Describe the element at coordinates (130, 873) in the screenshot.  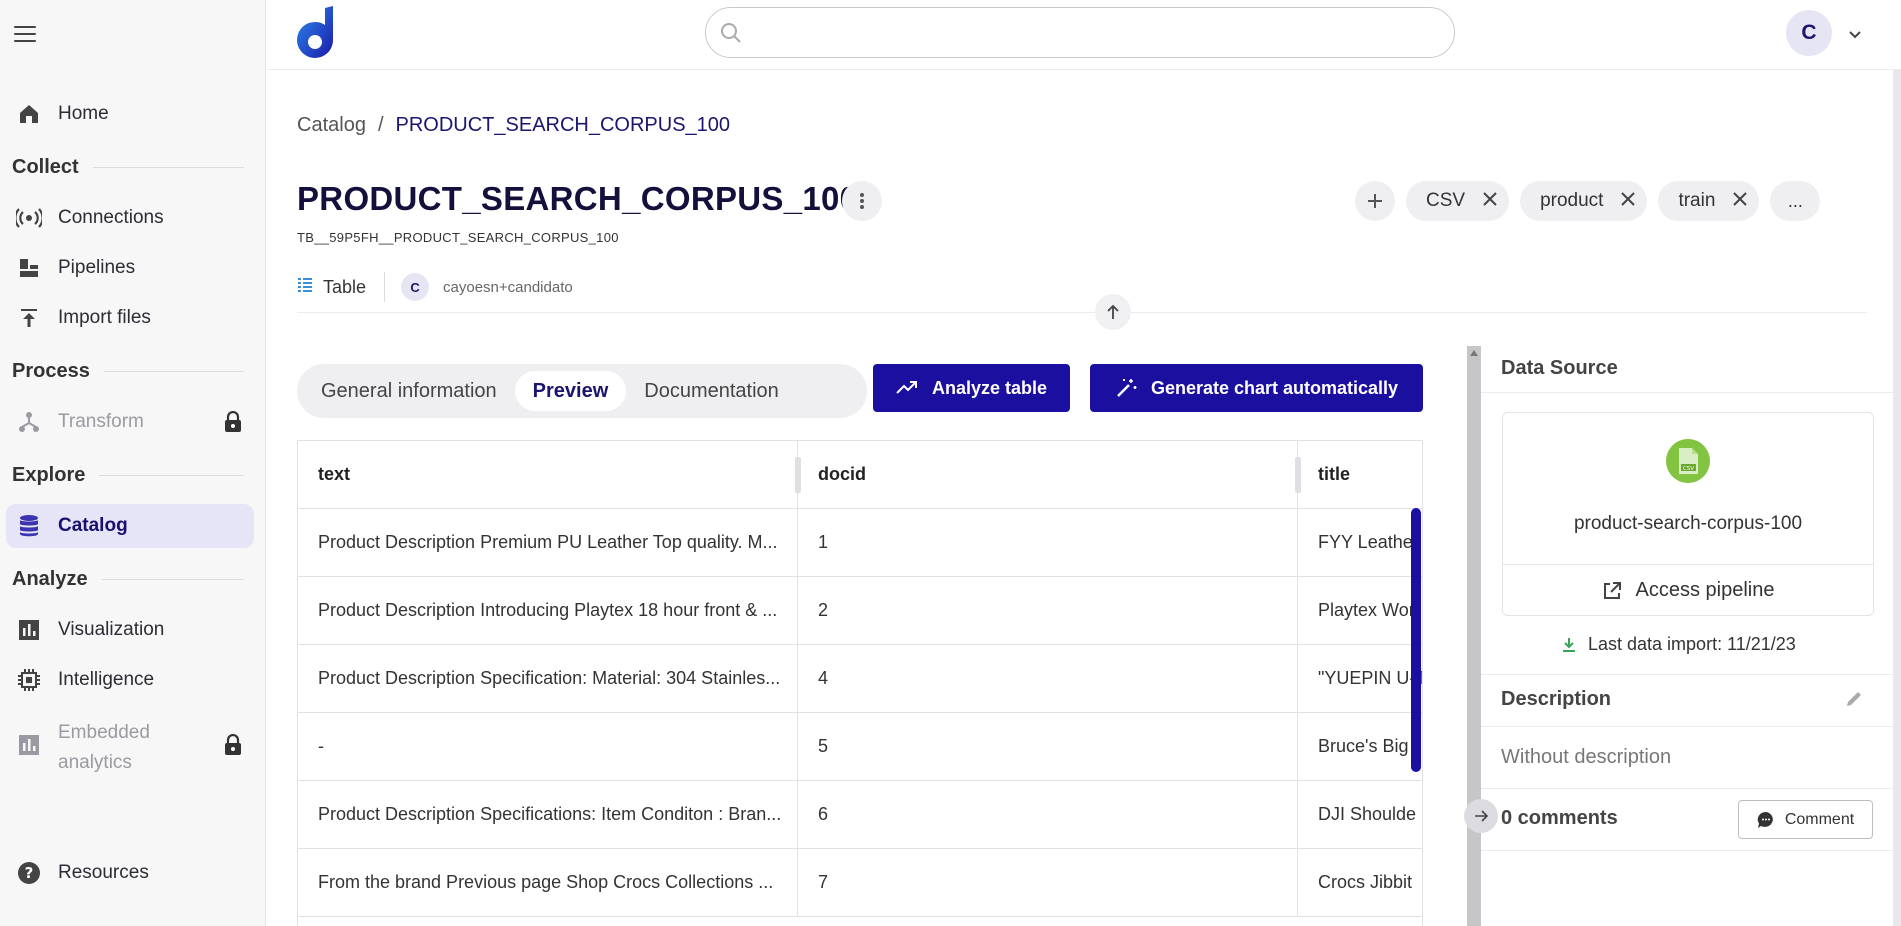
I see `sidebar-item-resources: ? Resources` at that location.